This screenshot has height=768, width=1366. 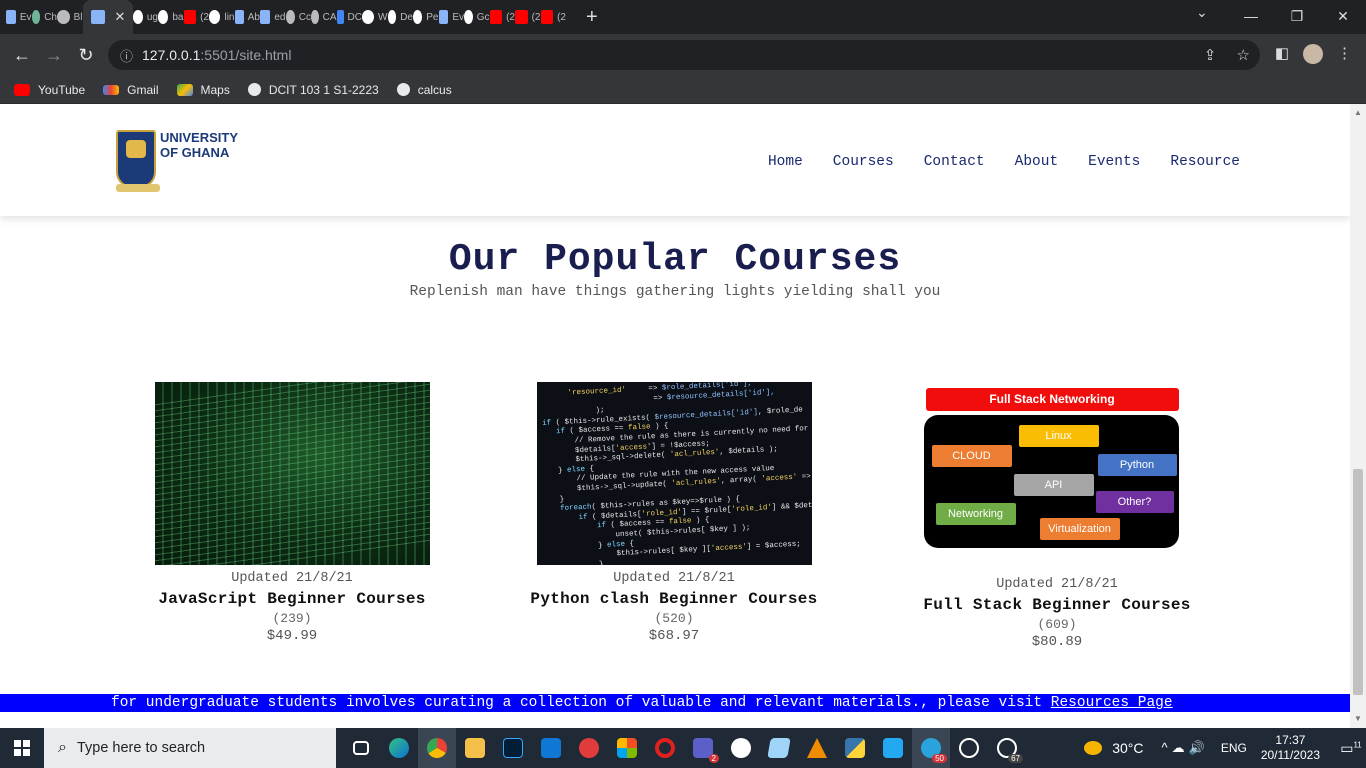 What do you see at coordinates (203, 90) in the screenshot?
I see `bookmark-item: Maps` at bounding box center [203, 90].